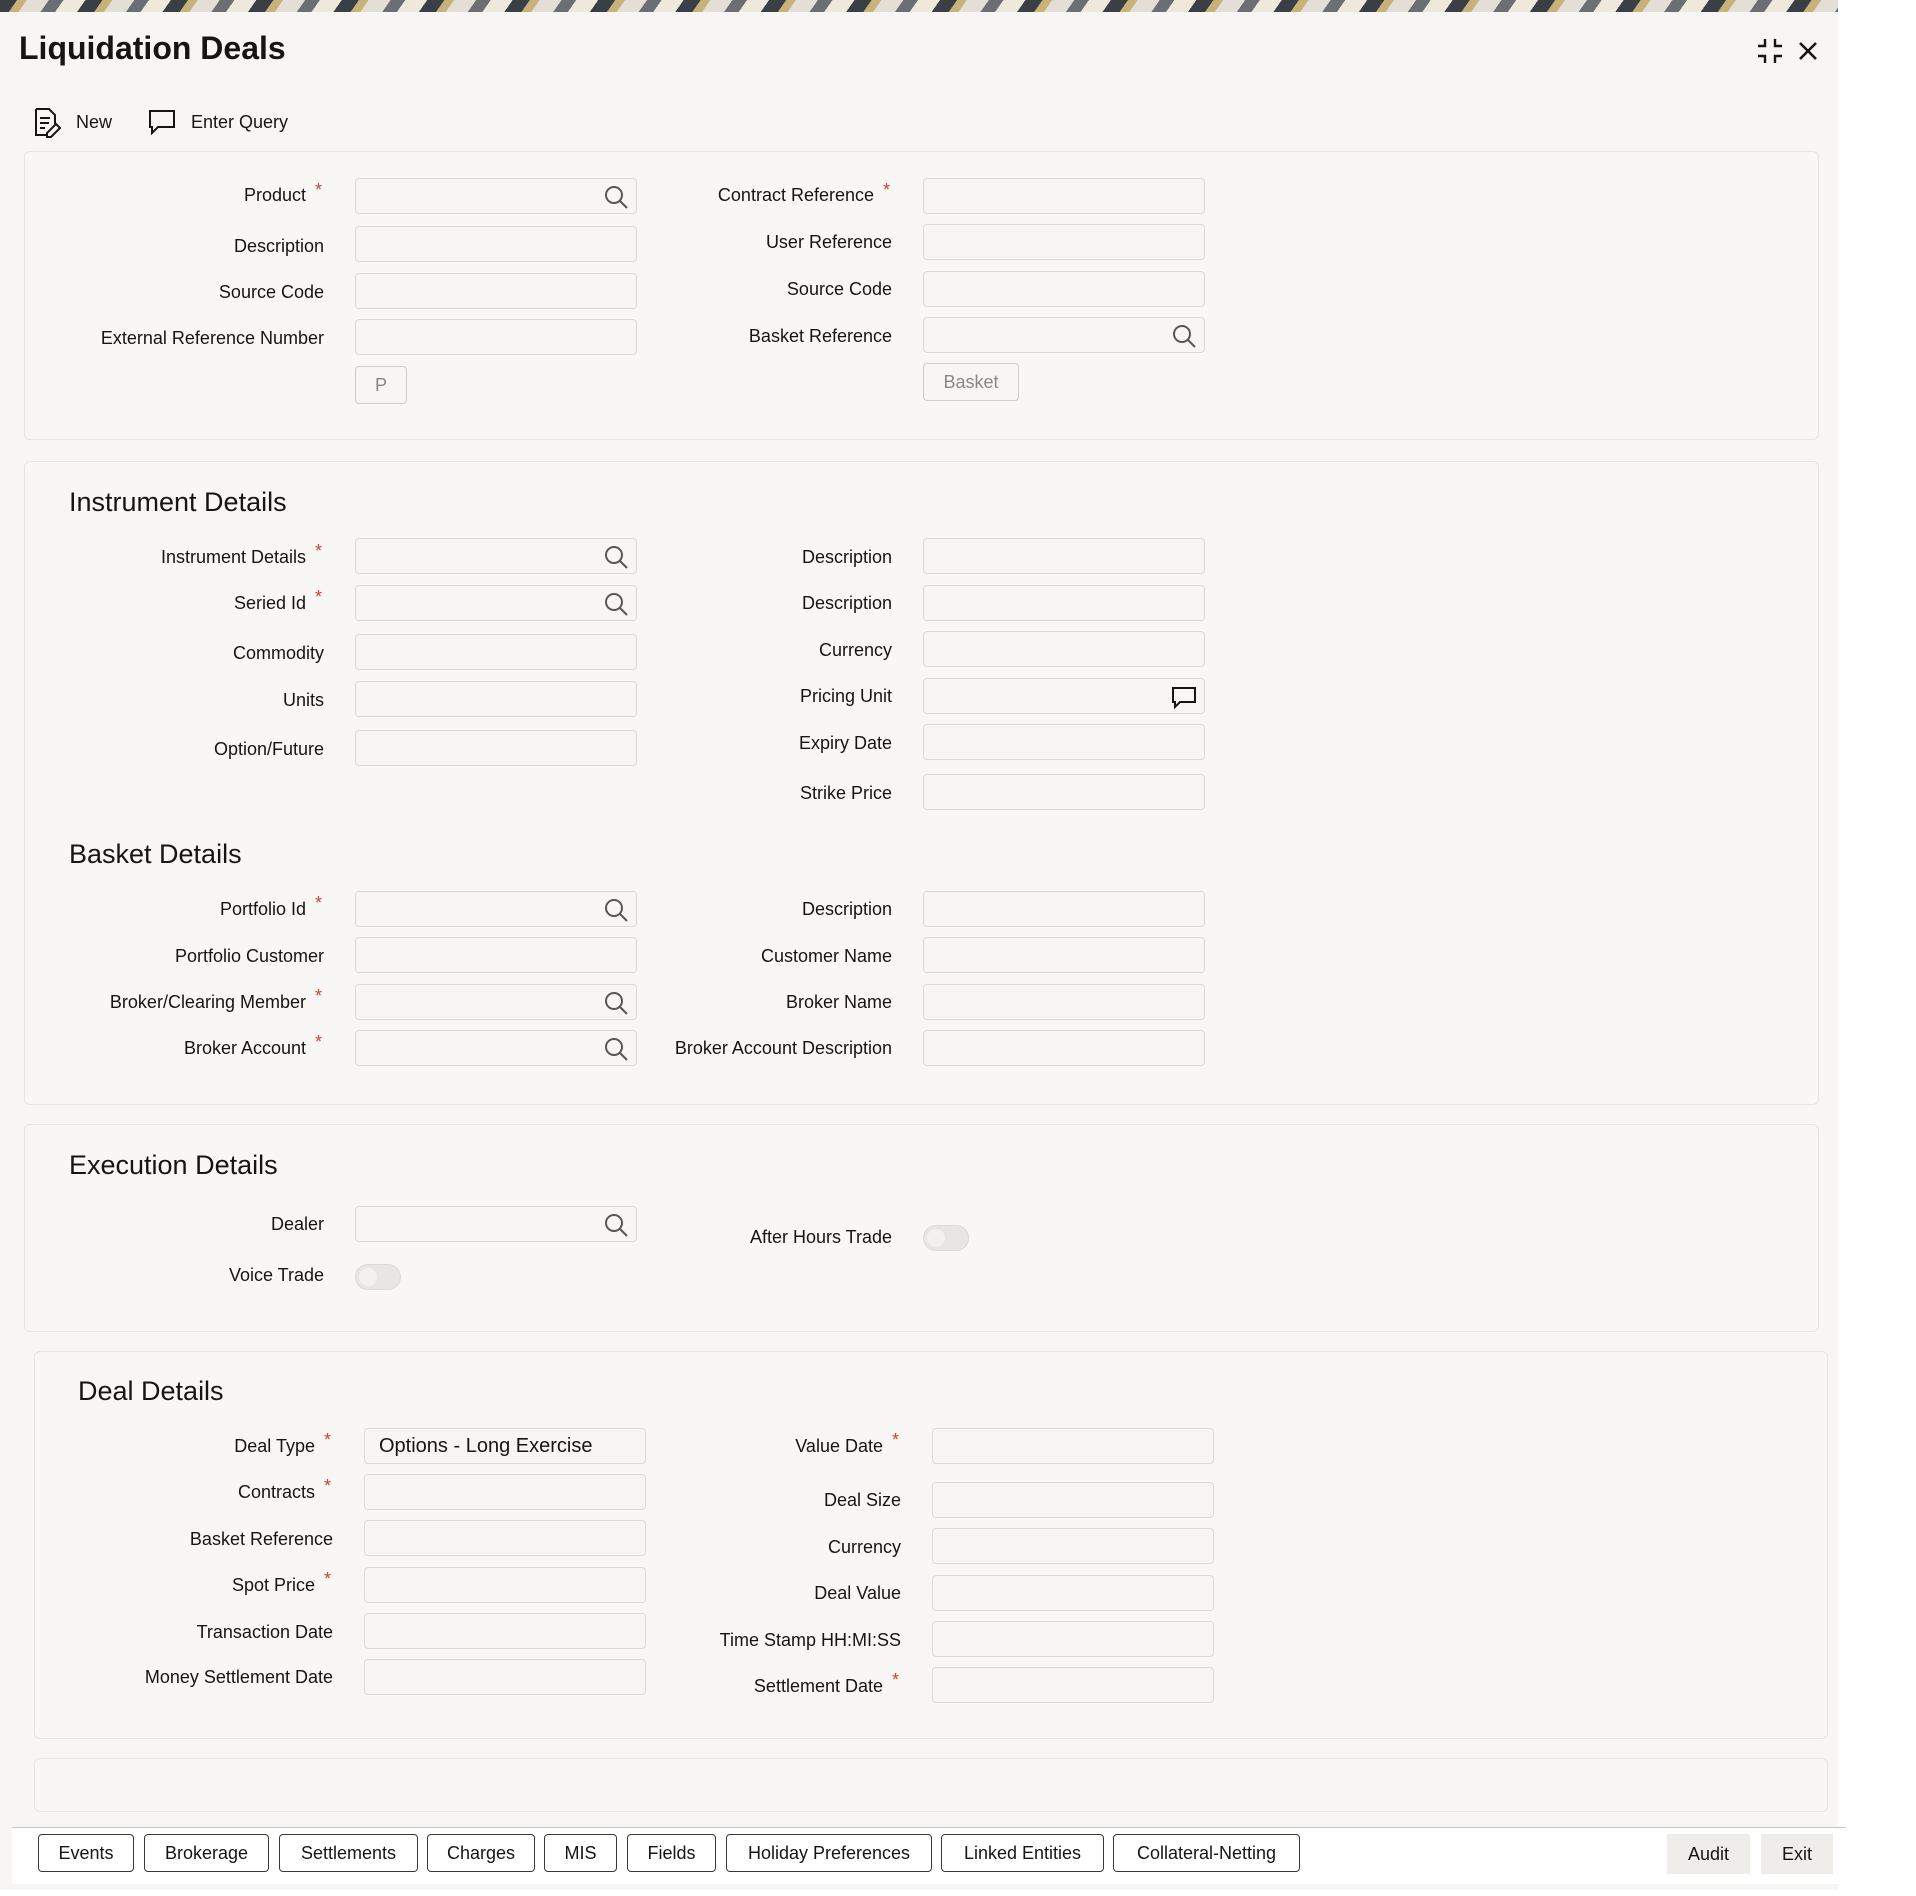 The height and width of the screenshot is (1896, 1916). What do you see at coordinates (1022, 1853) in the screenshot?
I see `linked-entities-button: Linked Entities` at bounding box center [1022, 1853].